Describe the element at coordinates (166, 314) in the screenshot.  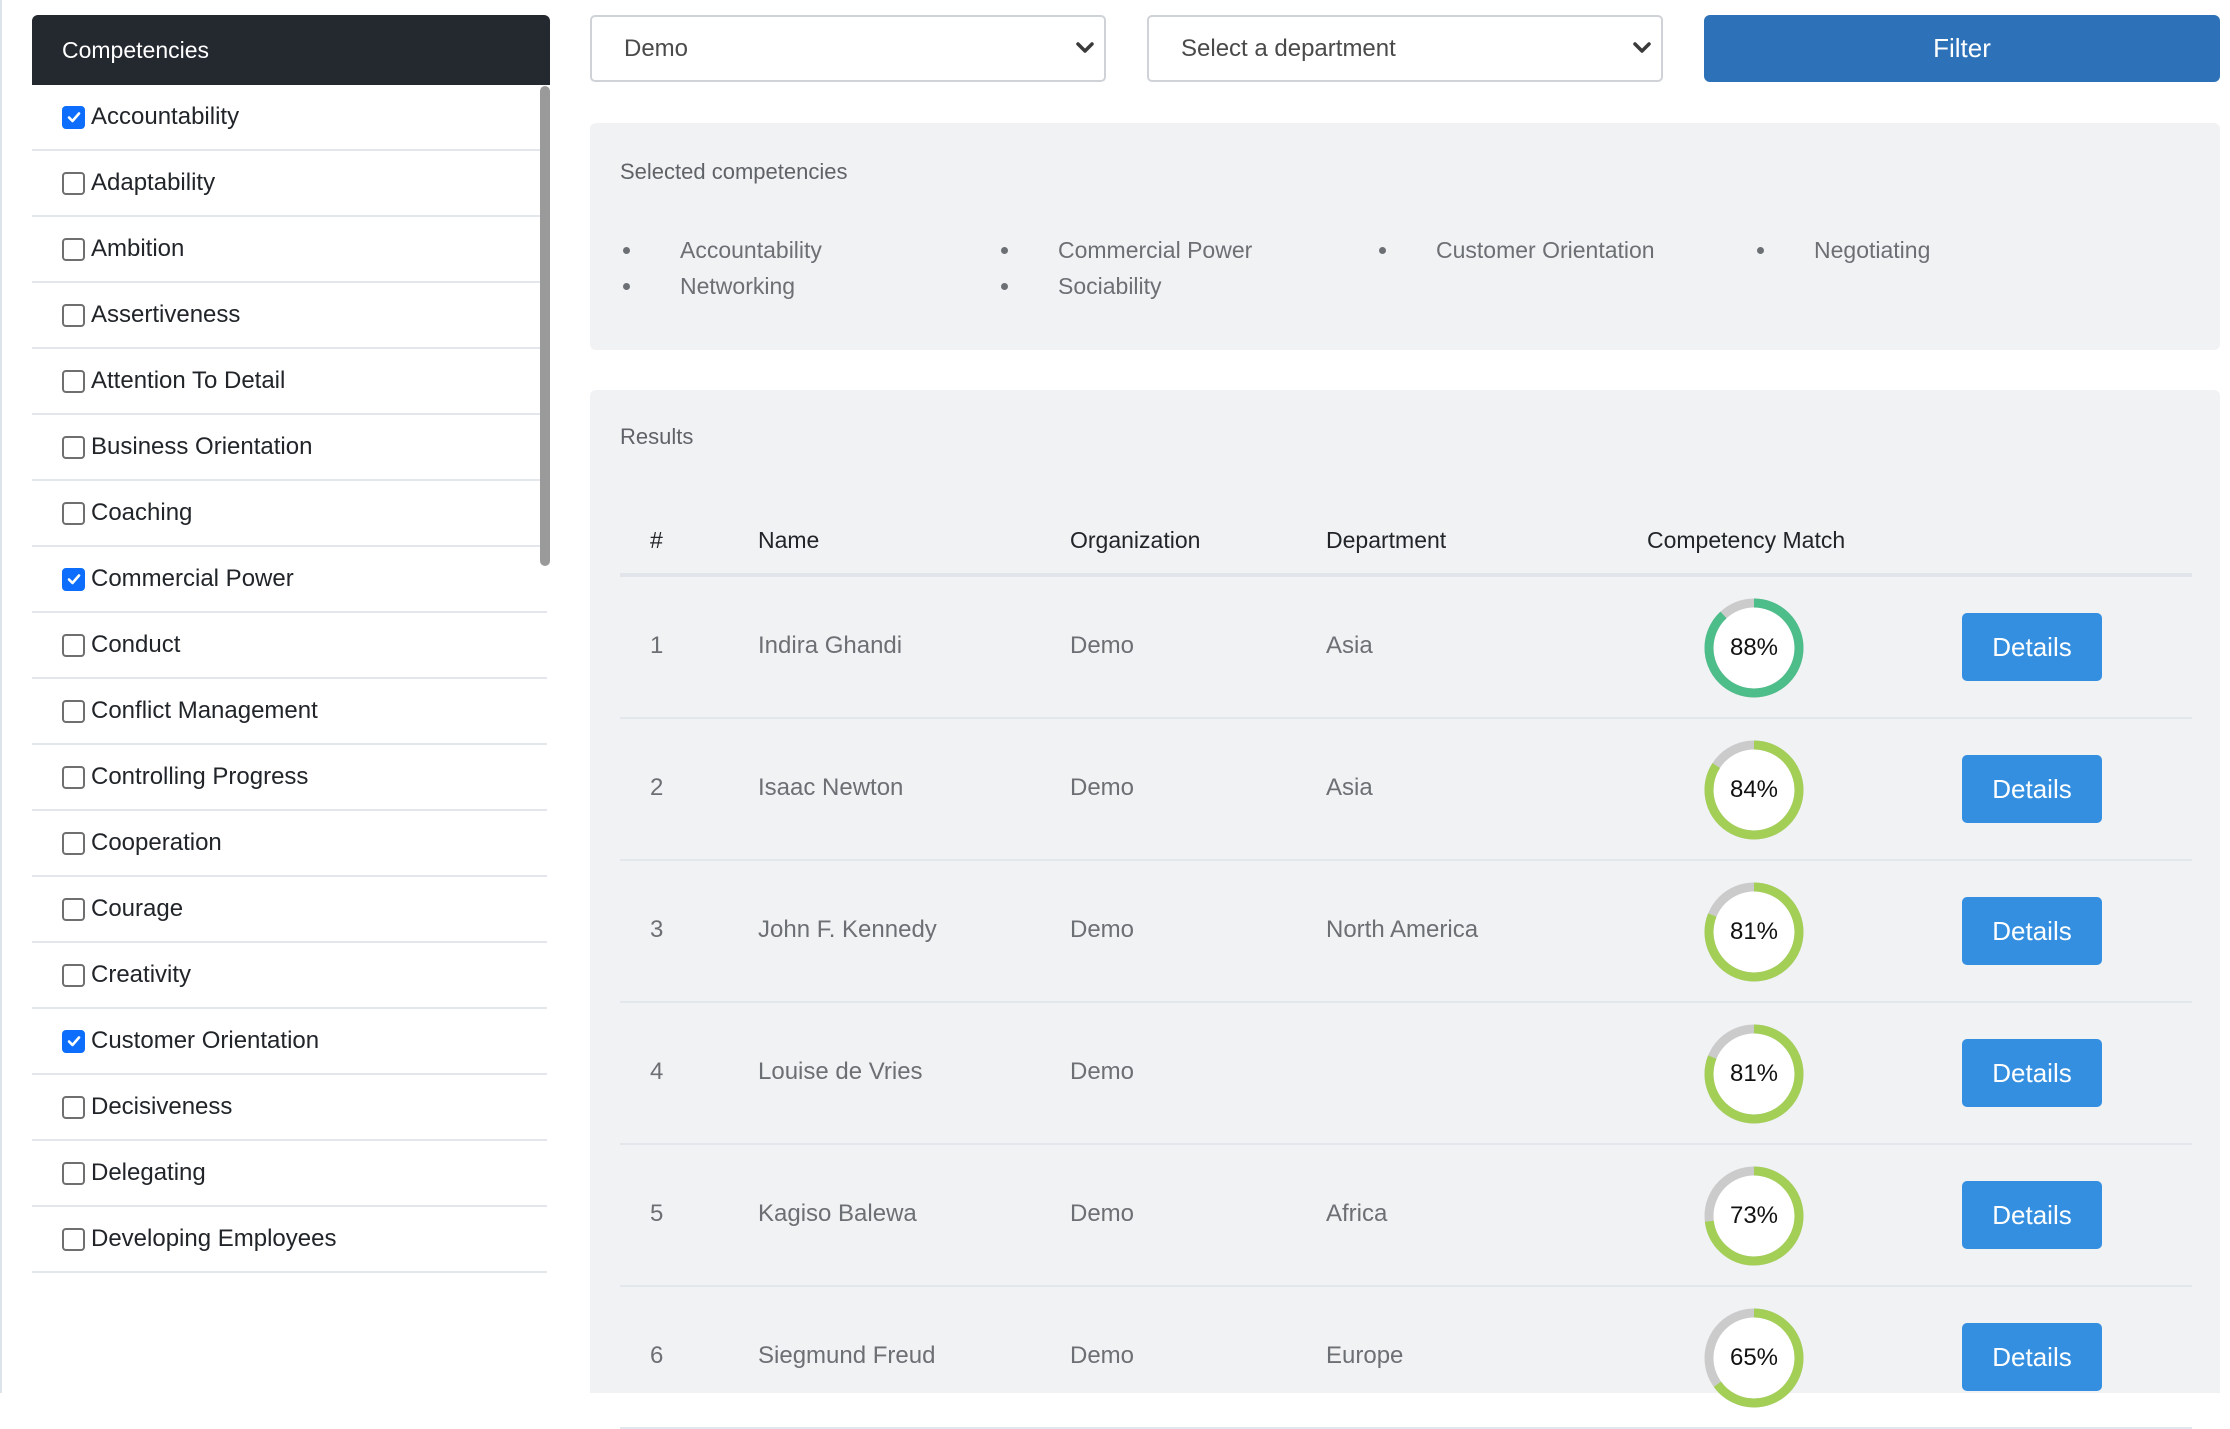
I see `competency-label: Assertiveness` at that location.